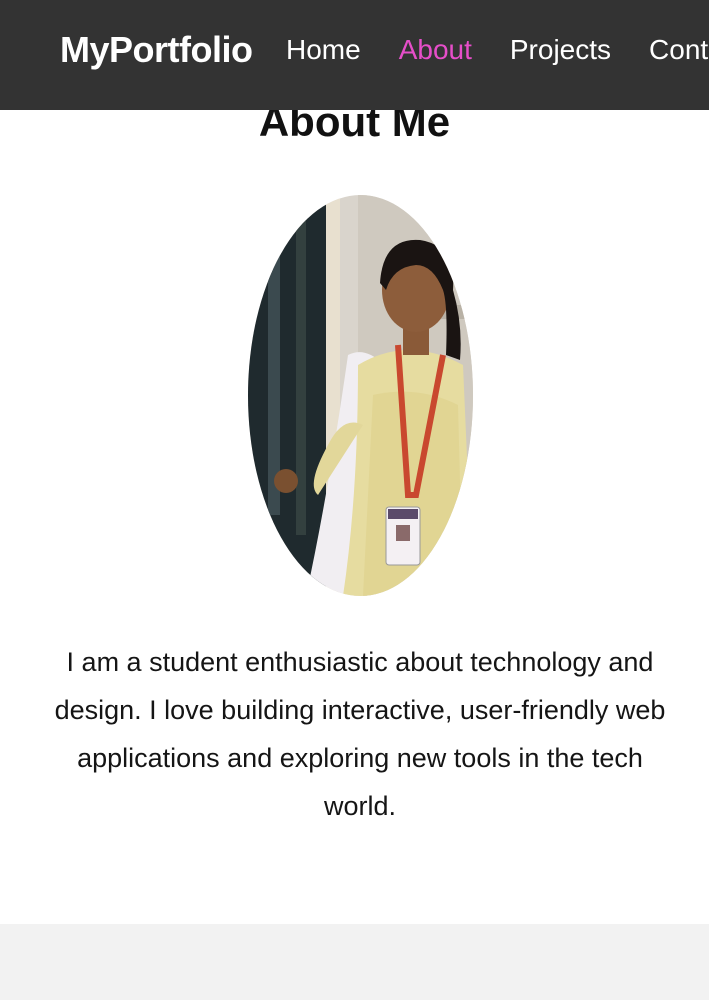  What do you see at coordinates (560, 50) in the screenshot?
I see `nav-link-projects: Projects` at bounding box center [560, 50].